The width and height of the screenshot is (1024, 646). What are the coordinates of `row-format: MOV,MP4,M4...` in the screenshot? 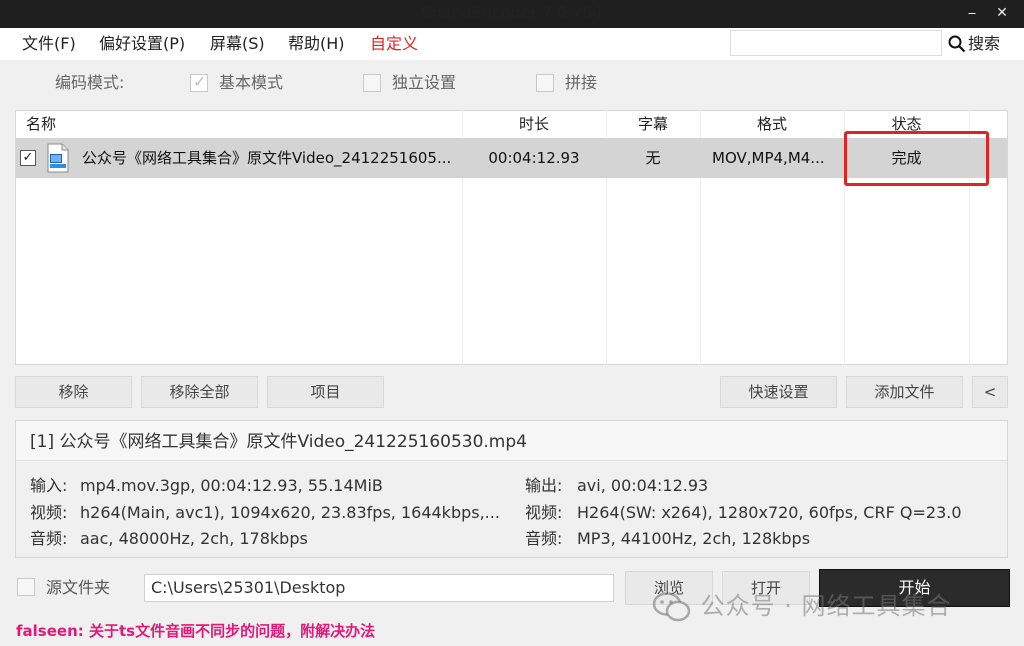 It's located at (768, 158).